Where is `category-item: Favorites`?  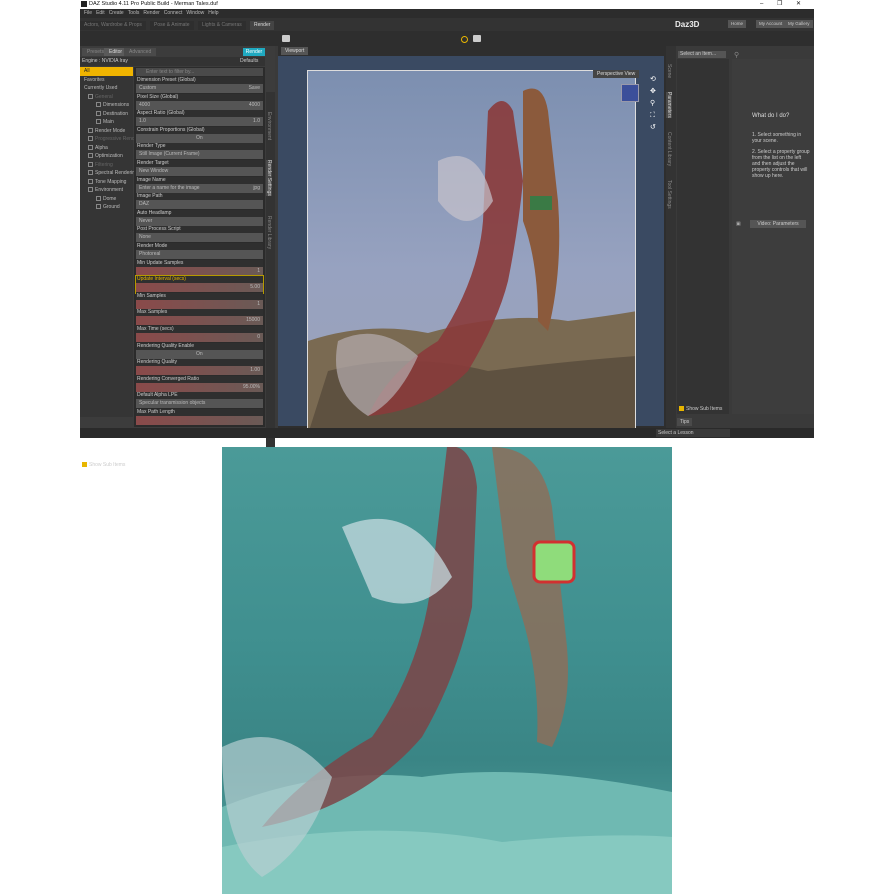
category-item: Favorites is located at coordinates (106, 80).